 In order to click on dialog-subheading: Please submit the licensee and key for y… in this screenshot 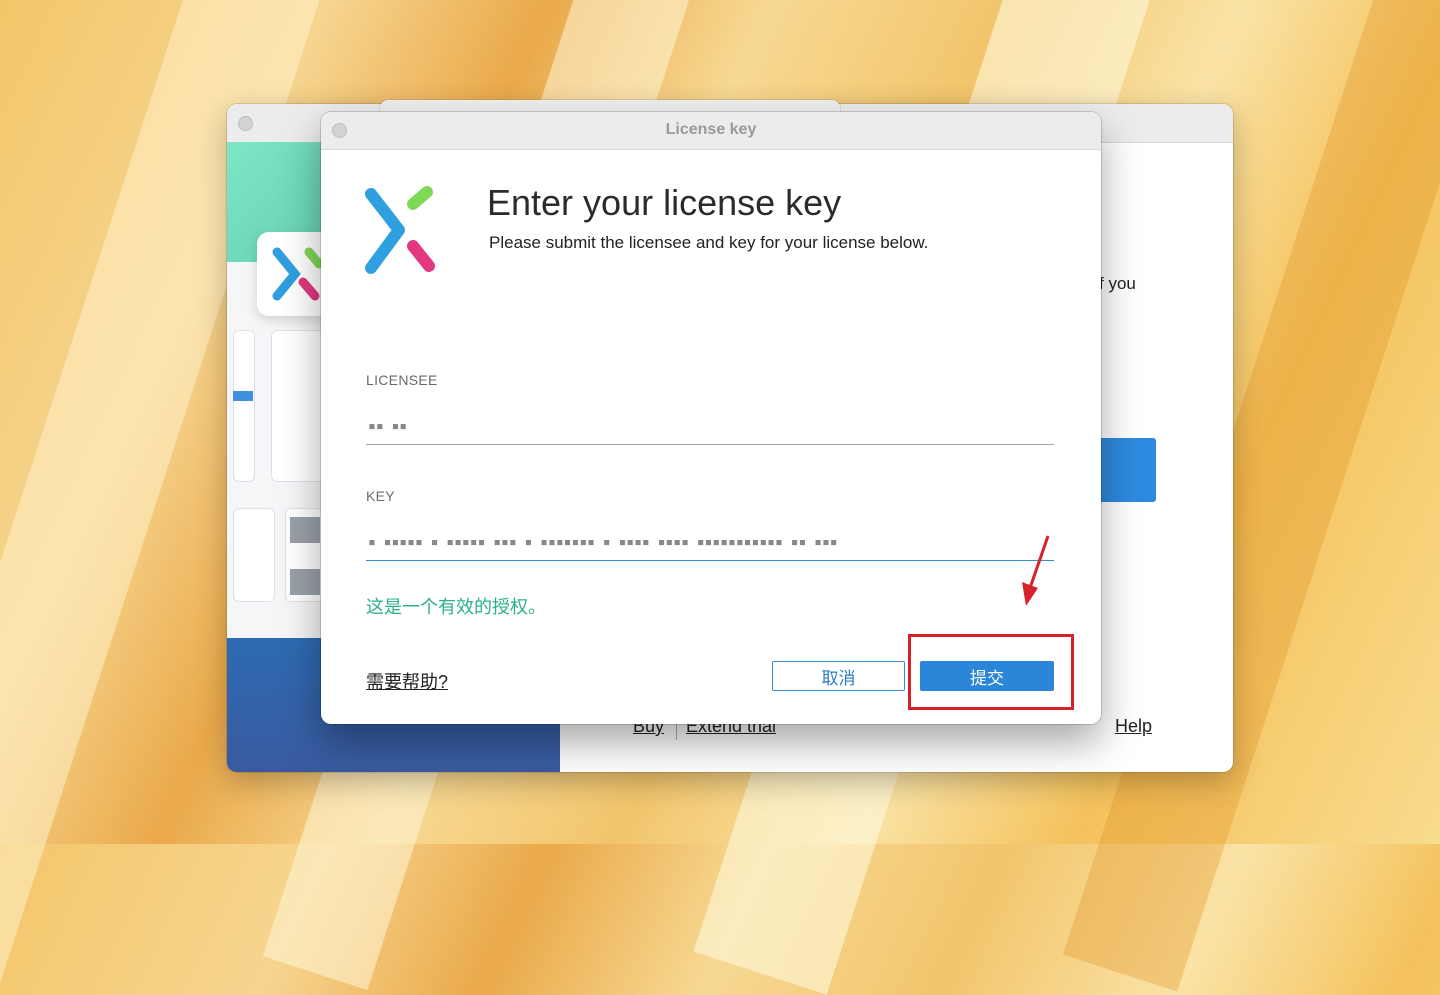, I will do `click(709, 242)`.